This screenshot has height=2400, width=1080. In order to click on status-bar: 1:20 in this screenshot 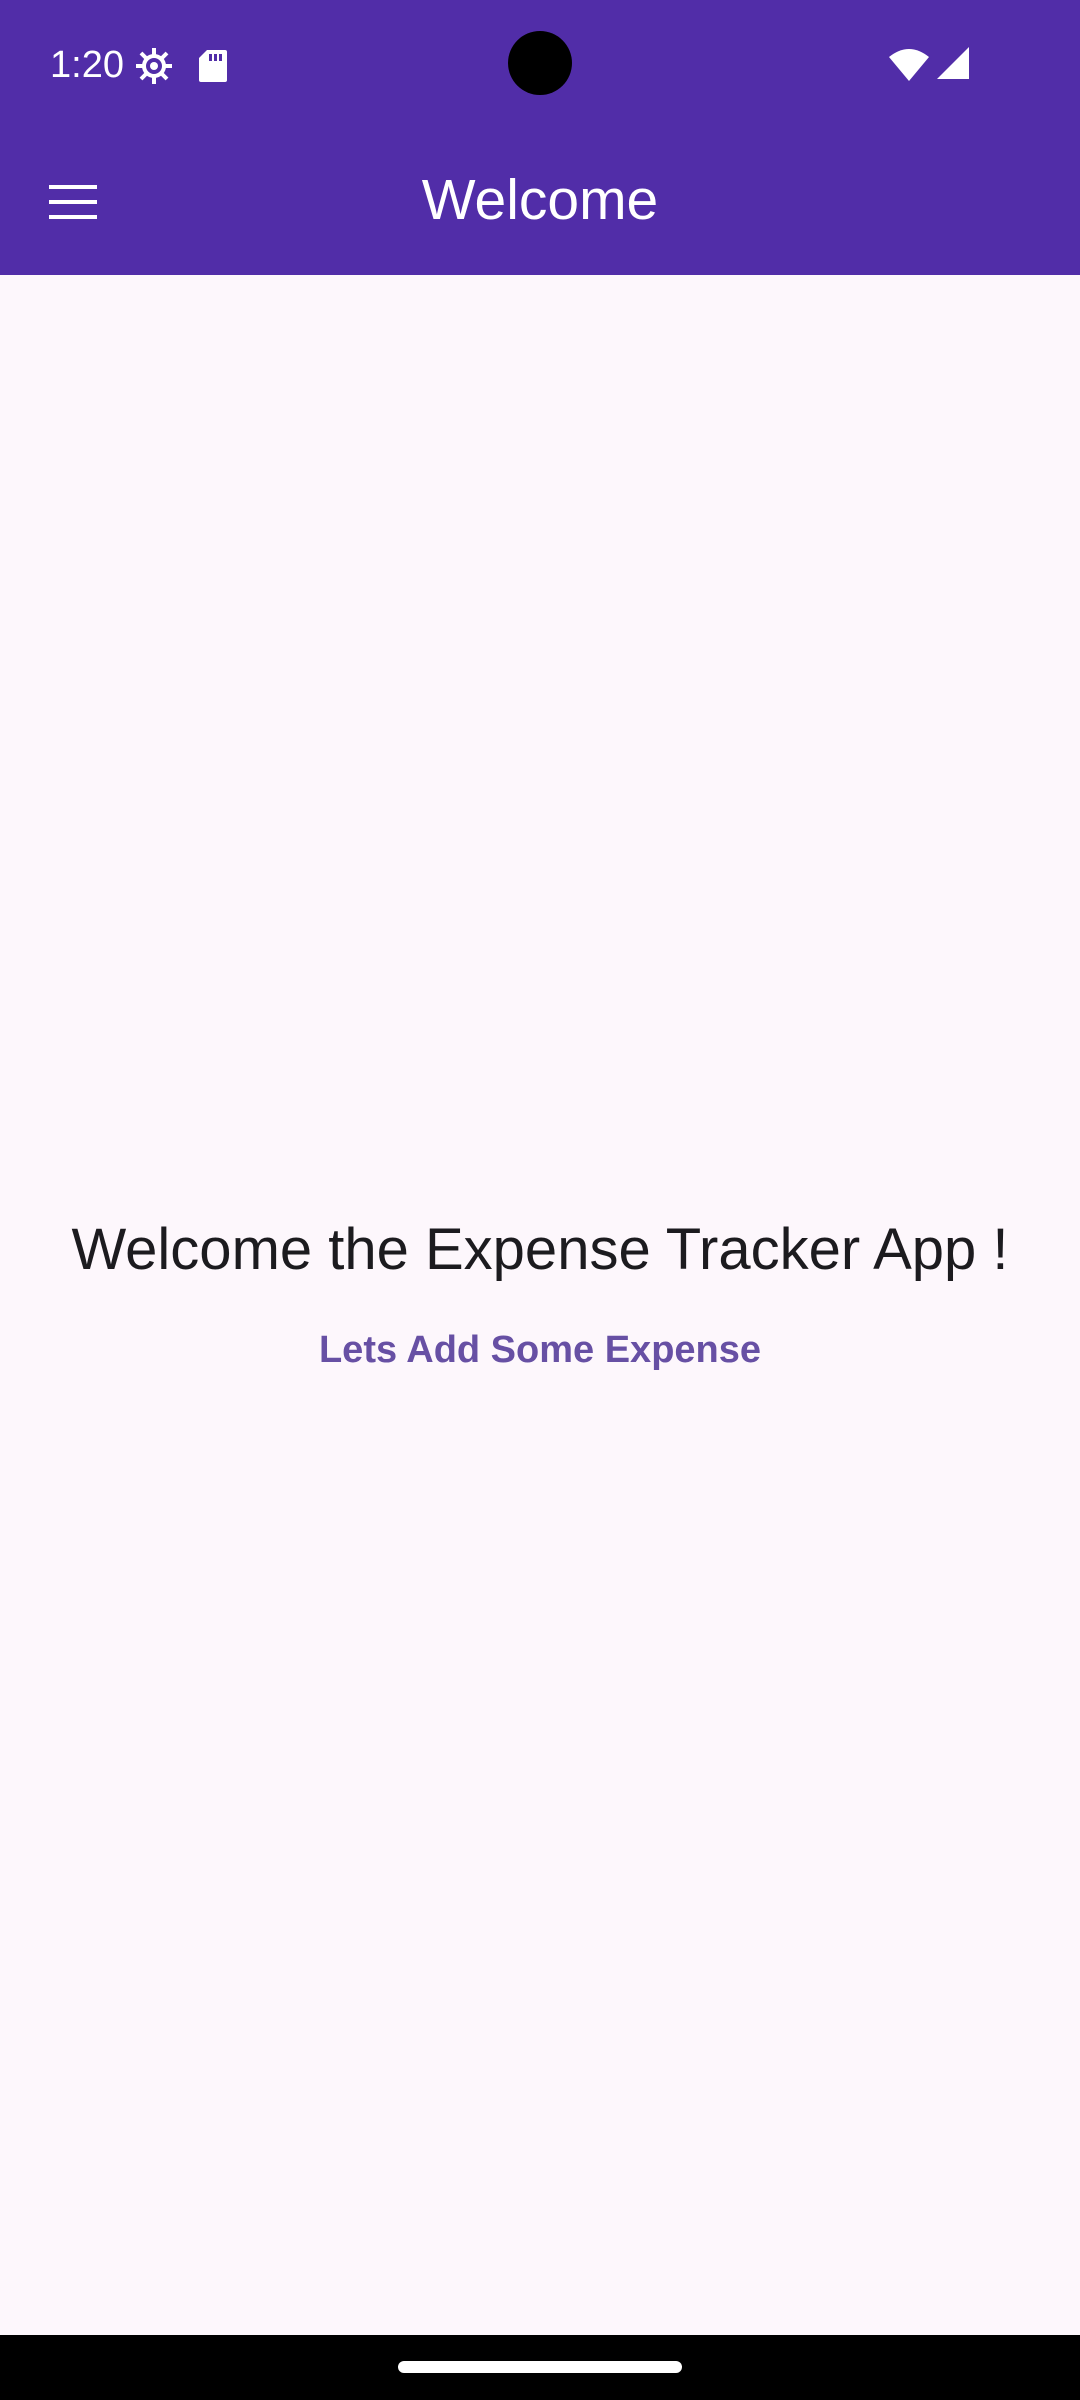, I will do `click(540, 64)`.